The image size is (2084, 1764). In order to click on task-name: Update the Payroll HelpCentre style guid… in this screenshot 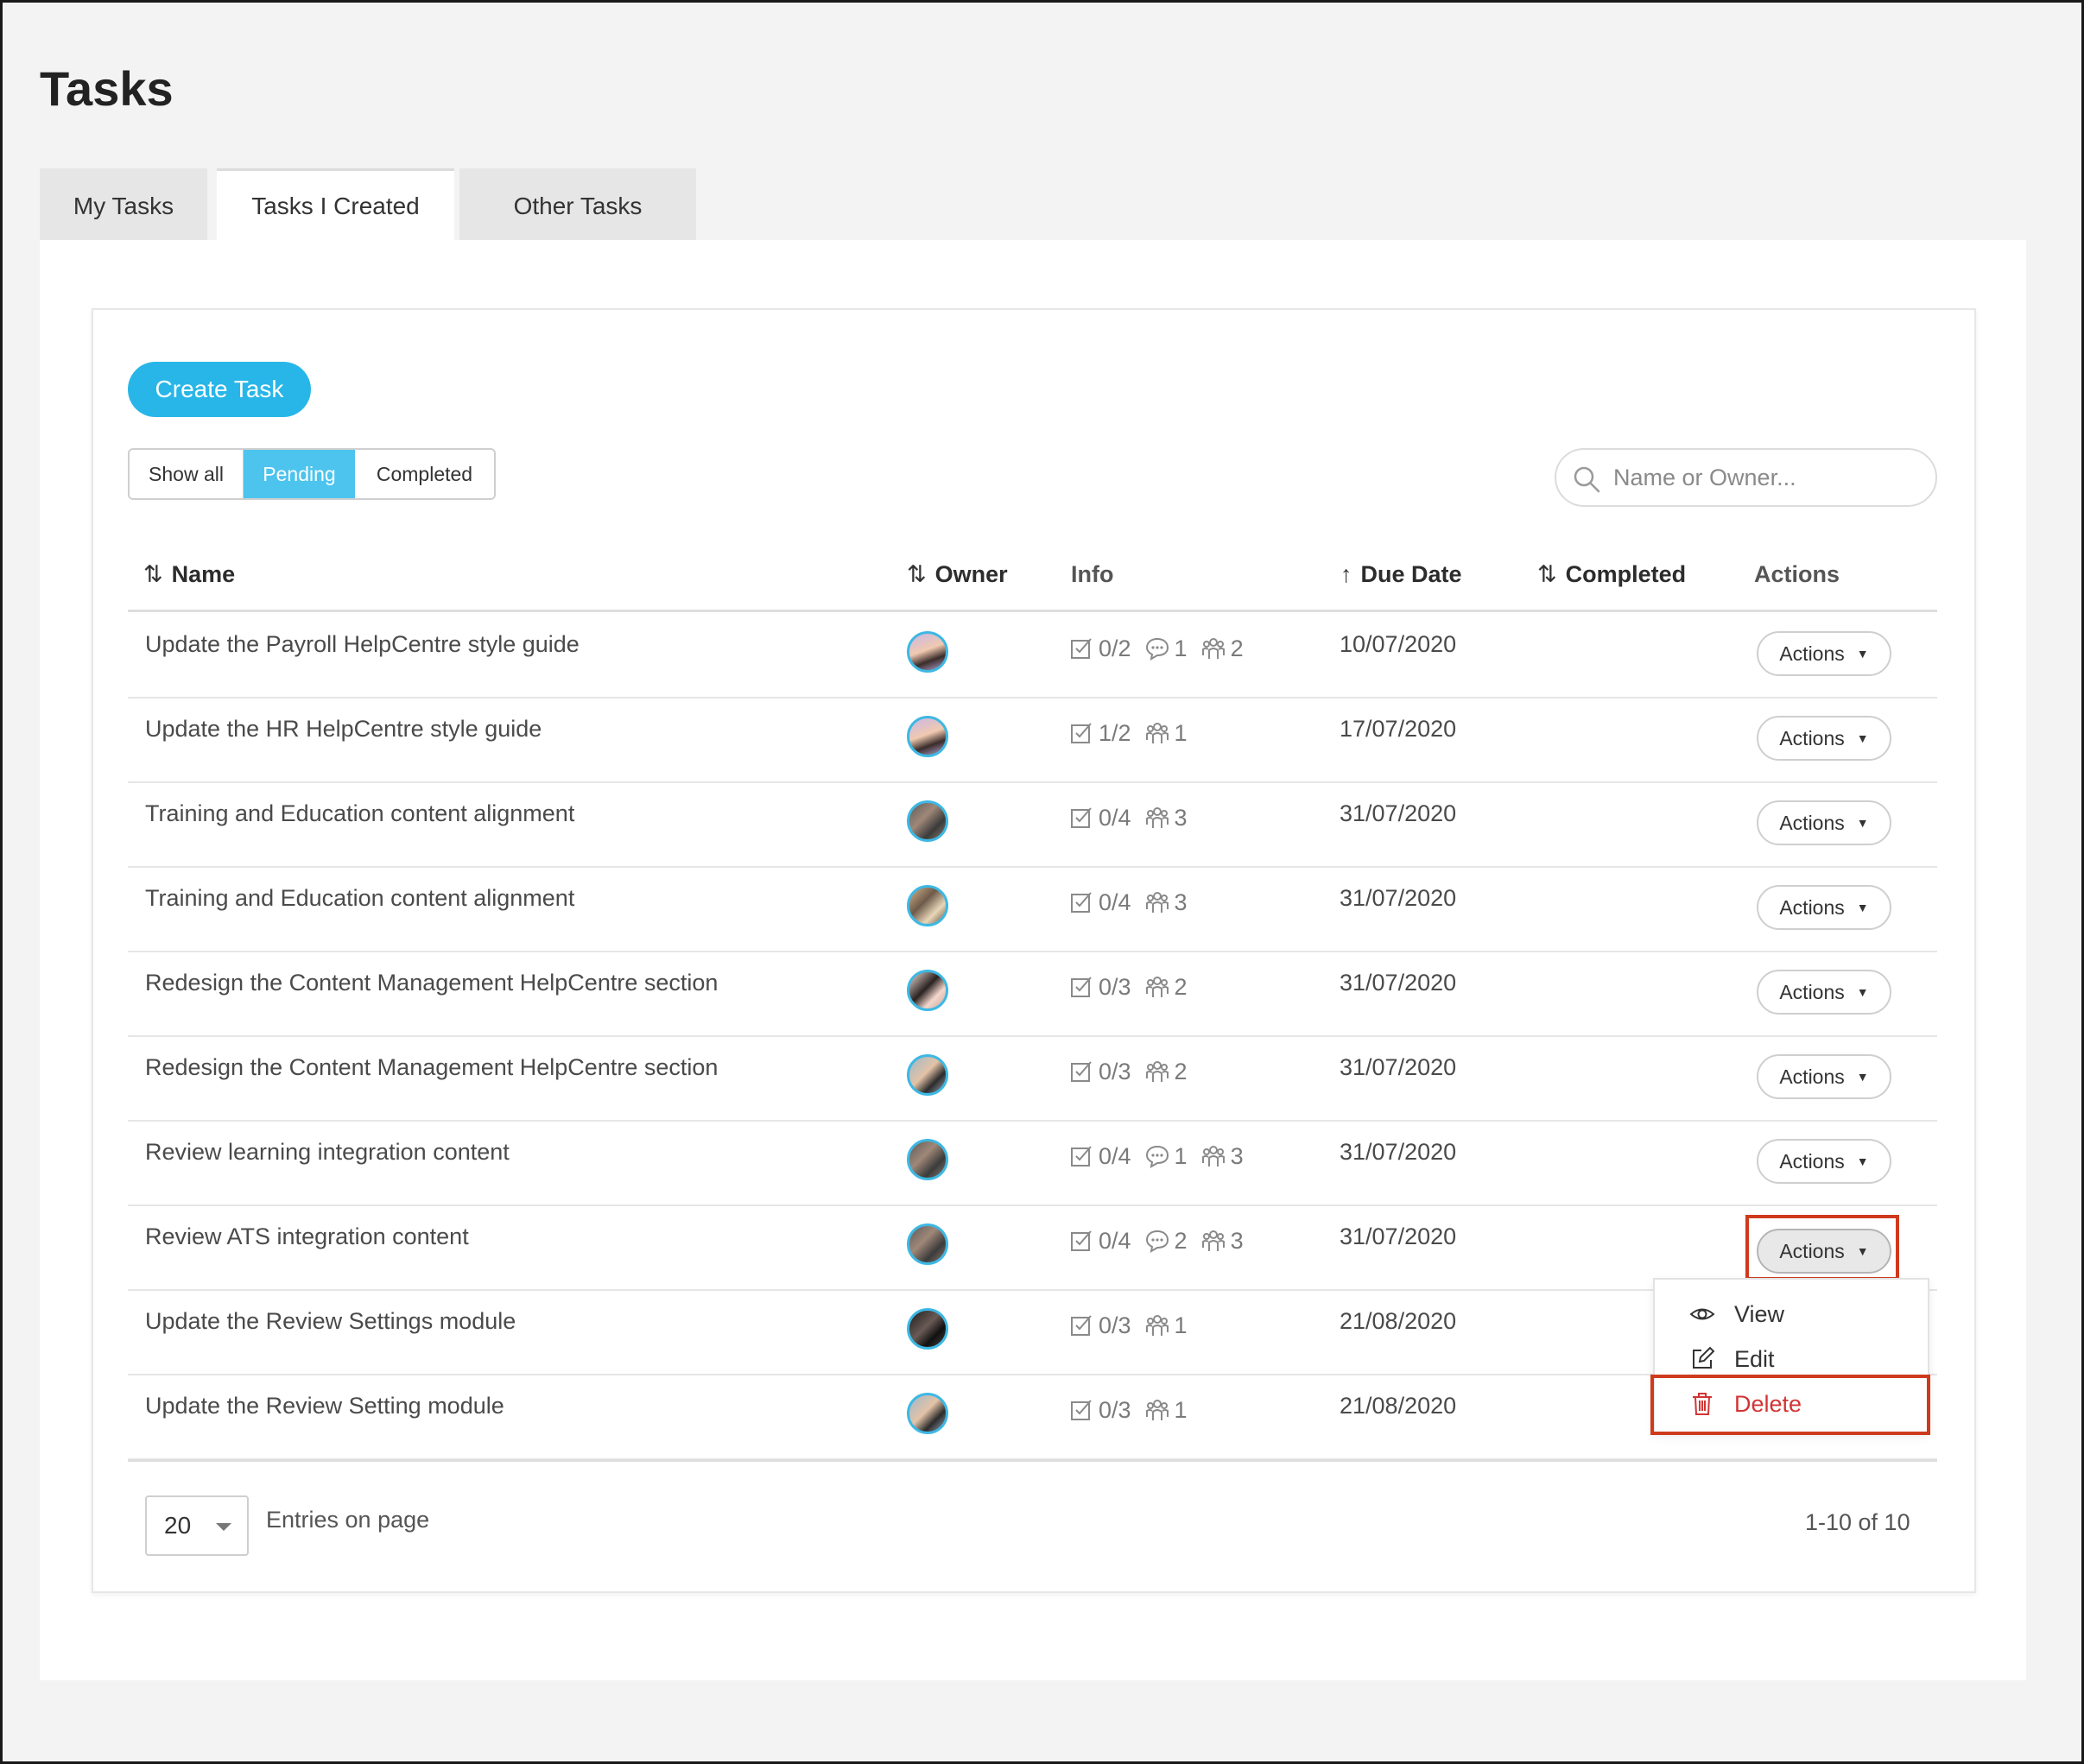, I will do `click(363, 644)`.